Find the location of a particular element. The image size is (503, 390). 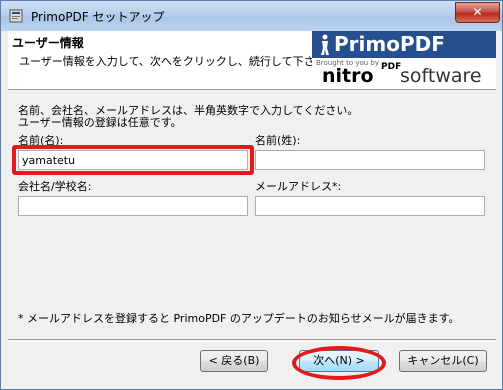

nitro-logo: Brought to you by nitro PDF software is located at coordinates (404, 73).